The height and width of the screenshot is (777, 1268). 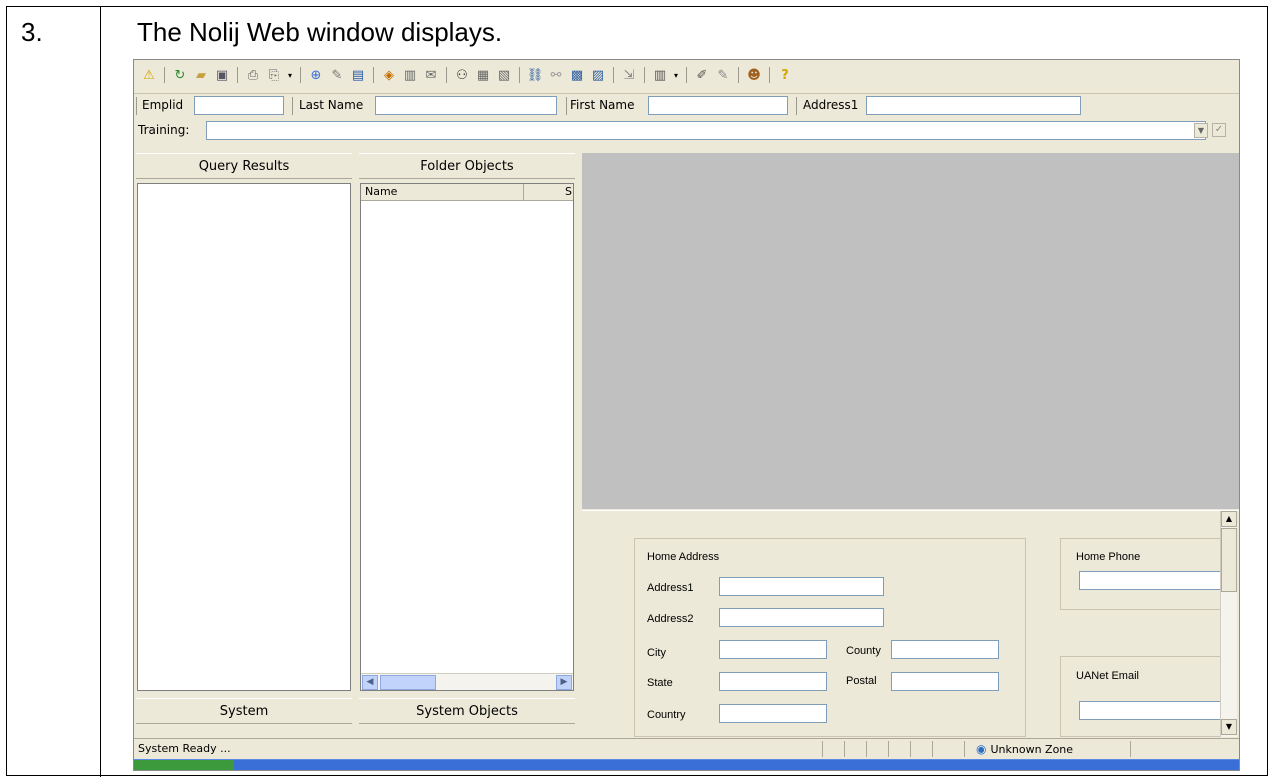 I want to click on last-name-input, so click(x=466, y=105).